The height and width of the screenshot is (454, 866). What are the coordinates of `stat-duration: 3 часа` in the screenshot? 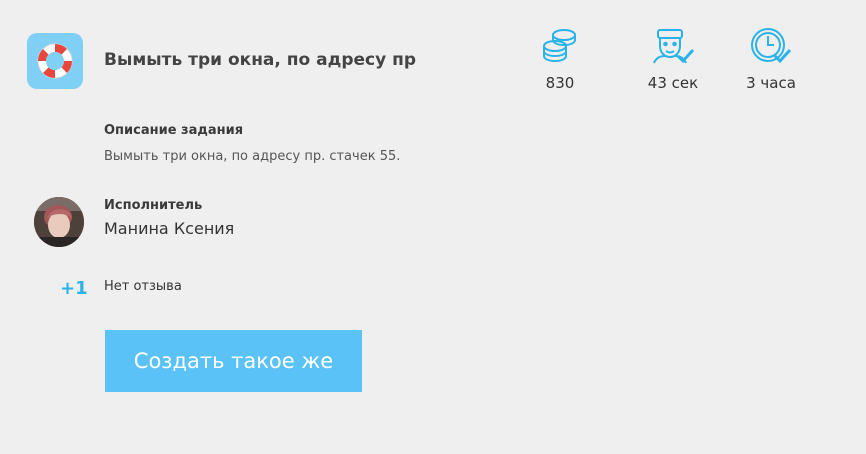 It's located at (771, 59).